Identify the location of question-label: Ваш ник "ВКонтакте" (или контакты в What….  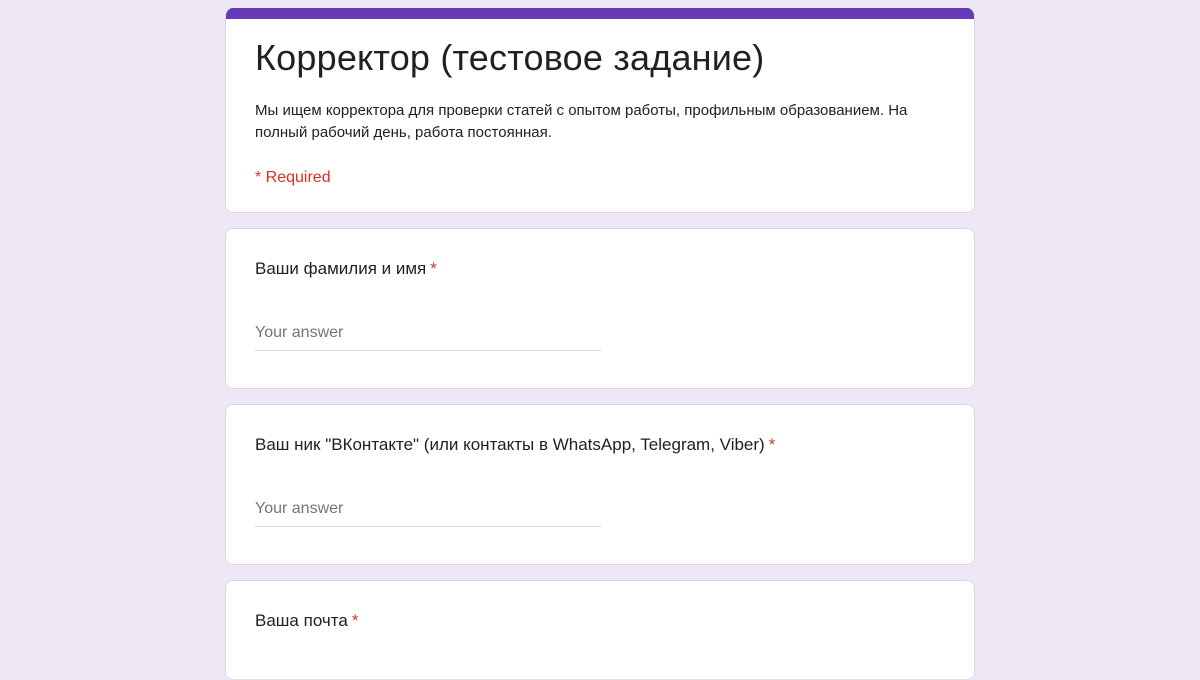
(515, 445).